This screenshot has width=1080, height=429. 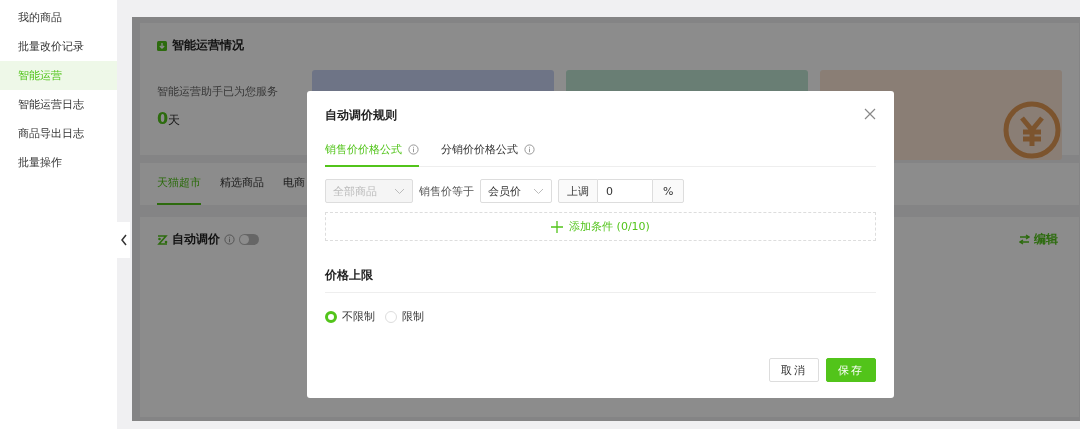 What do you see at coordinates (668, 191) in the screenshot?
I see `unit-addon: %` at bounding box center [668, 191].